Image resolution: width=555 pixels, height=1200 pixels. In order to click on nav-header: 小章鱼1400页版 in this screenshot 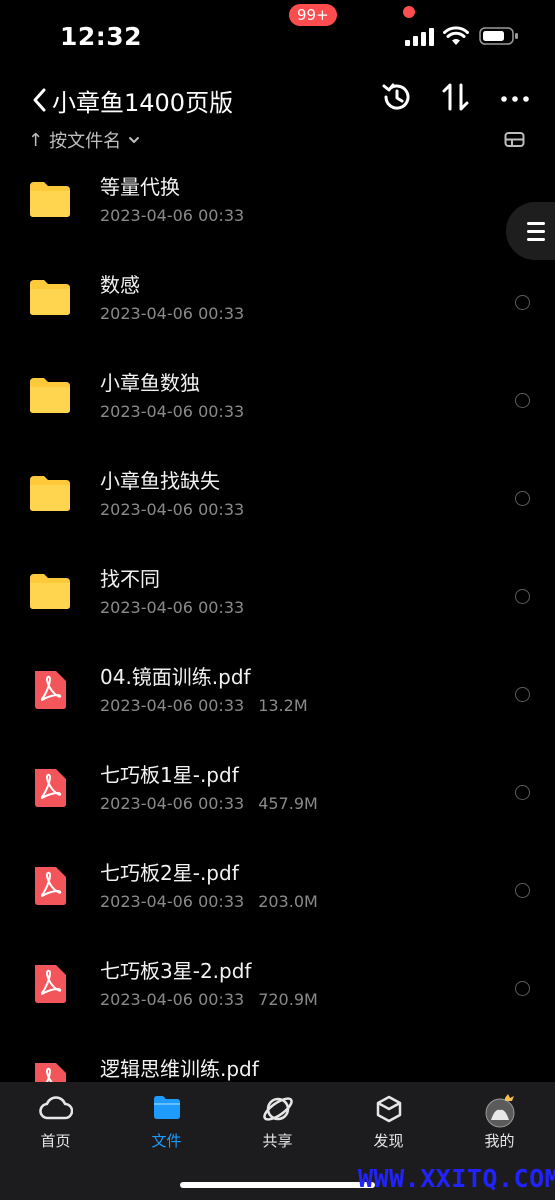, I will do `click(277, 100)`.